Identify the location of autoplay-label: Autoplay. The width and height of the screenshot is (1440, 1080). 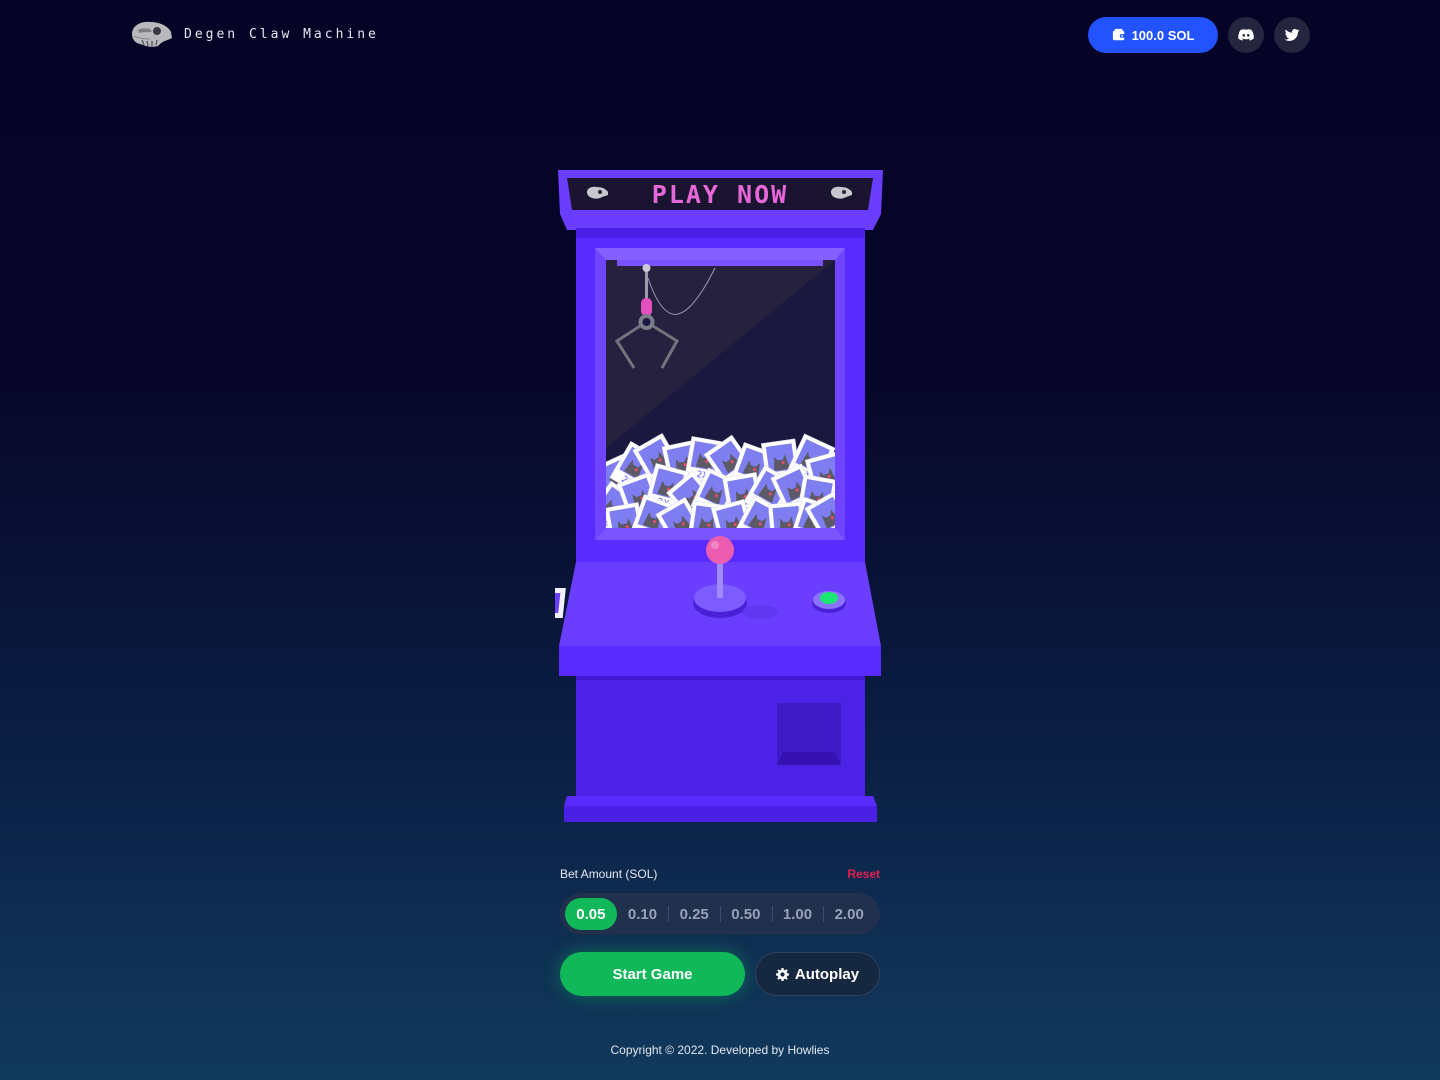
(827, 974).